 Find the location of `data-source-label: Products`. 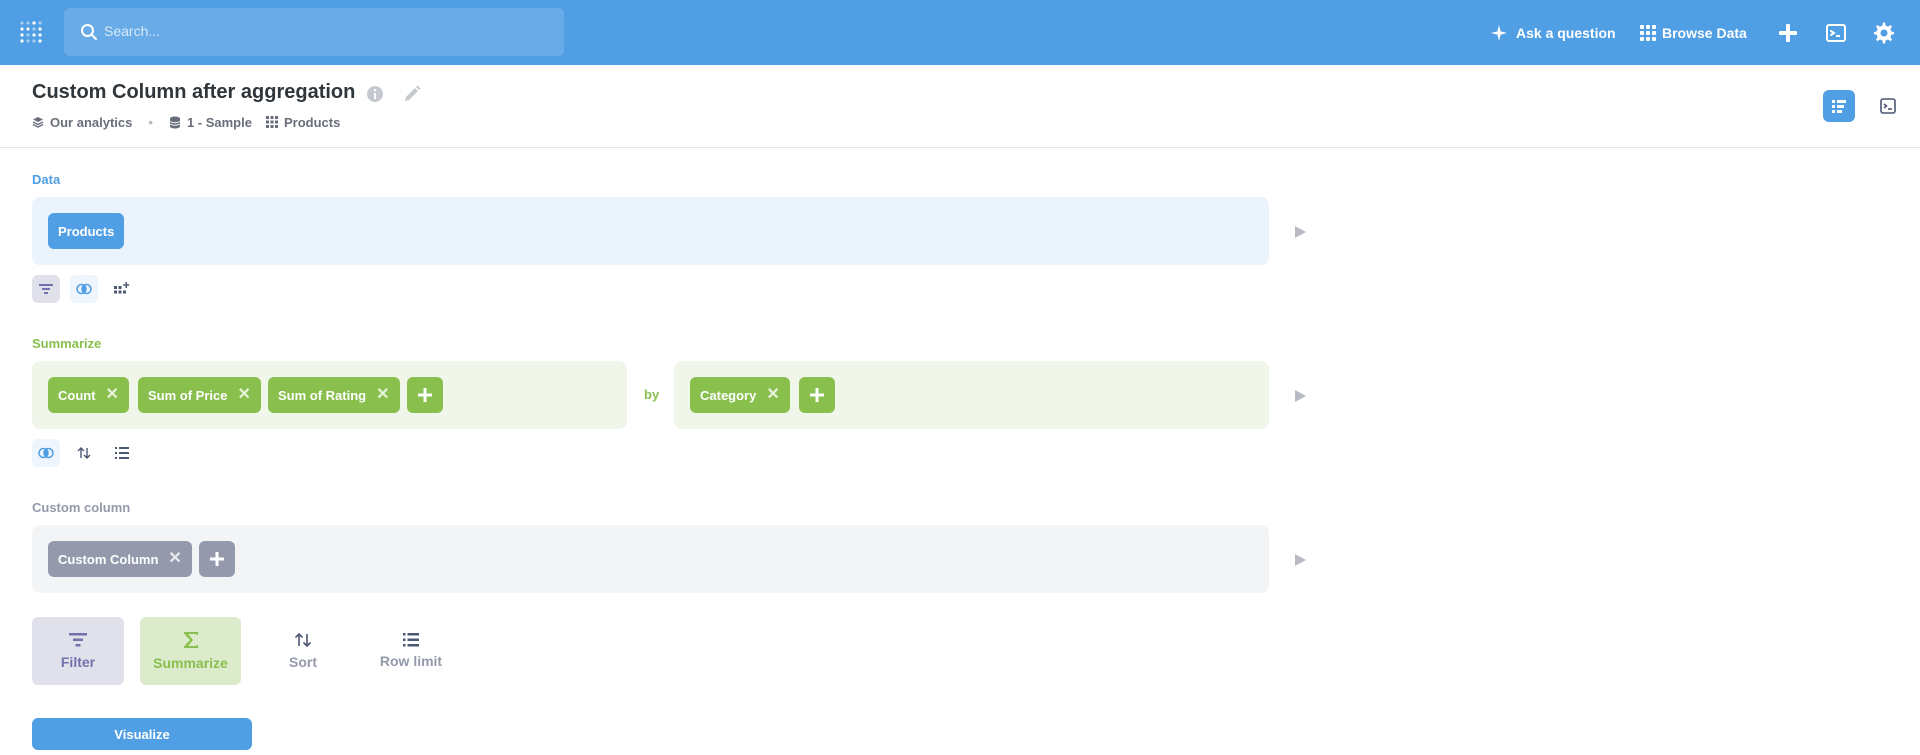

data-source-label: Products is located at coordinates (86, 231).